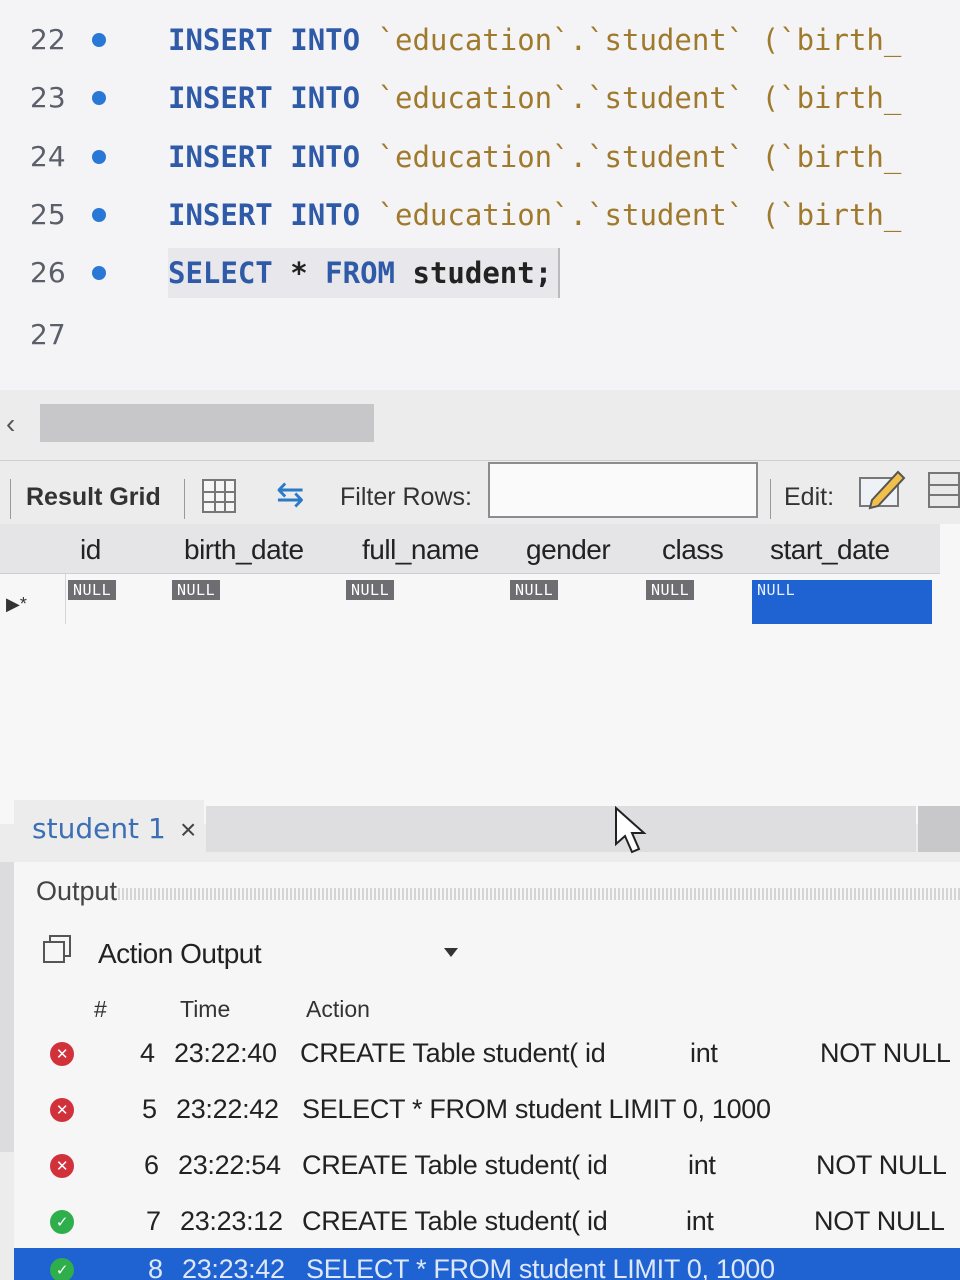  I want to click on cell-start-date: NULL, so click(842, 602).